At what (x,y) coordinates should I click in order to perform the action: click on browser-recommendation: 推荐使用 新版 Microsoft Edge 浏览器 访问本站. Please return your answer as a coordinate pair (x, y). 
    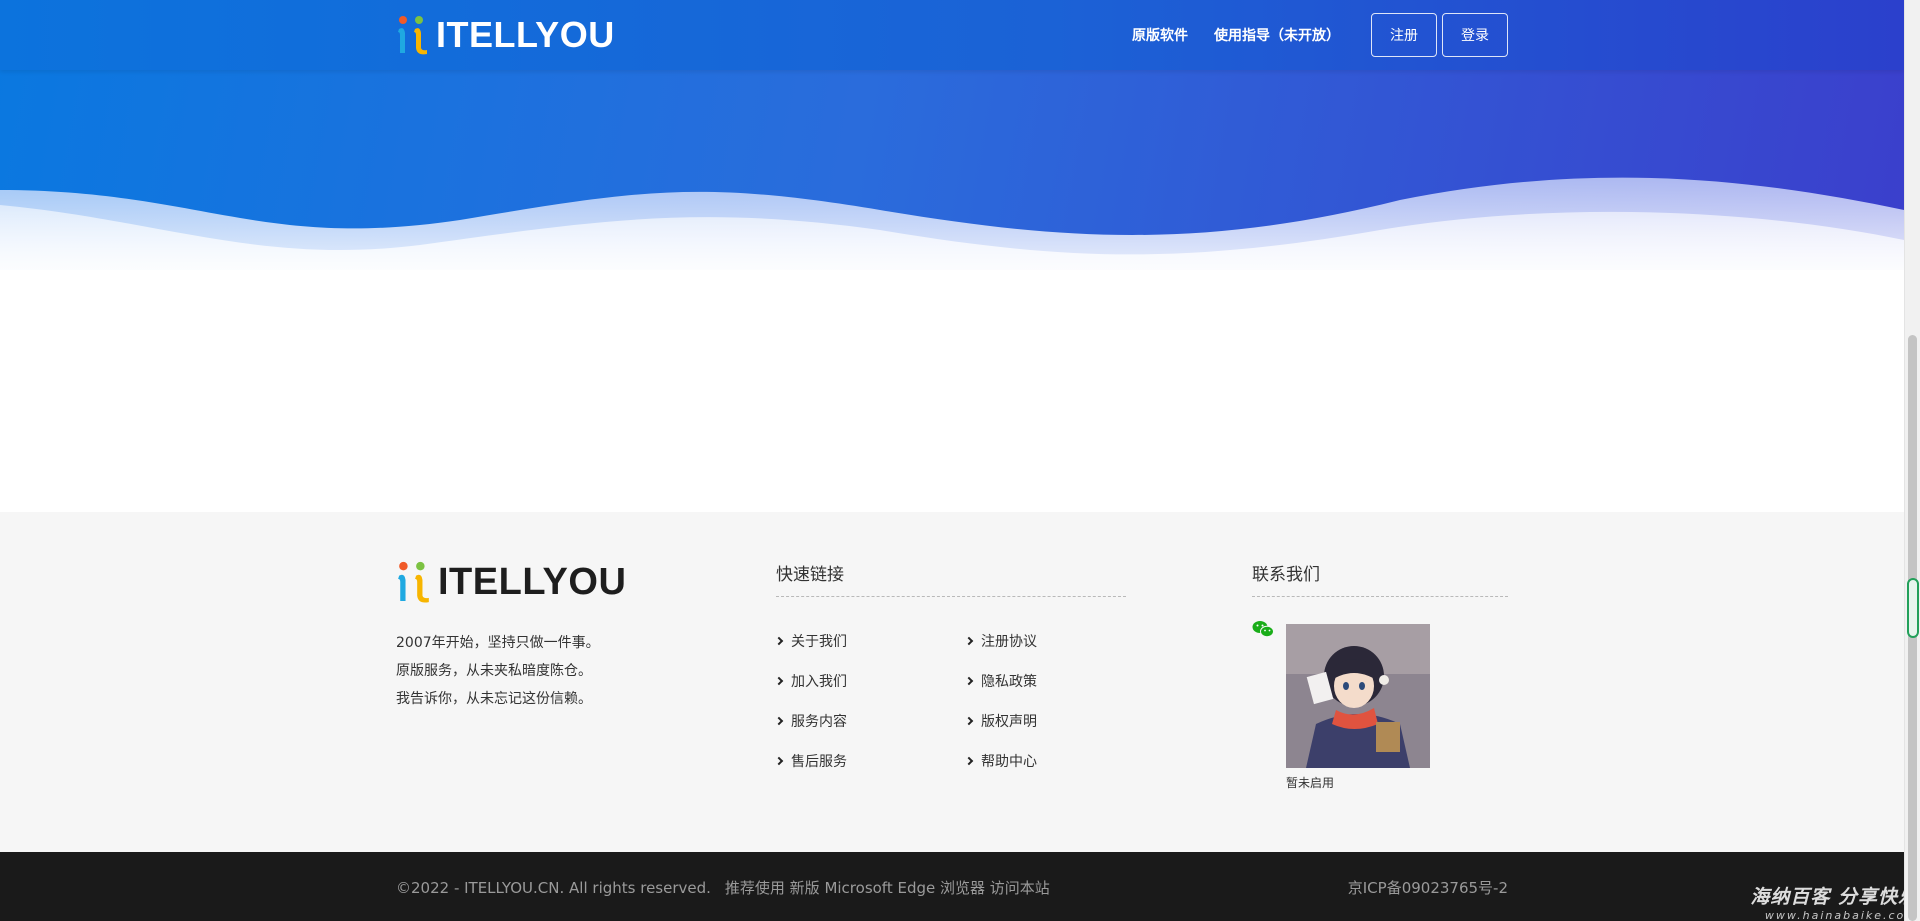
    Looking at the image, I should click on (887, 888).